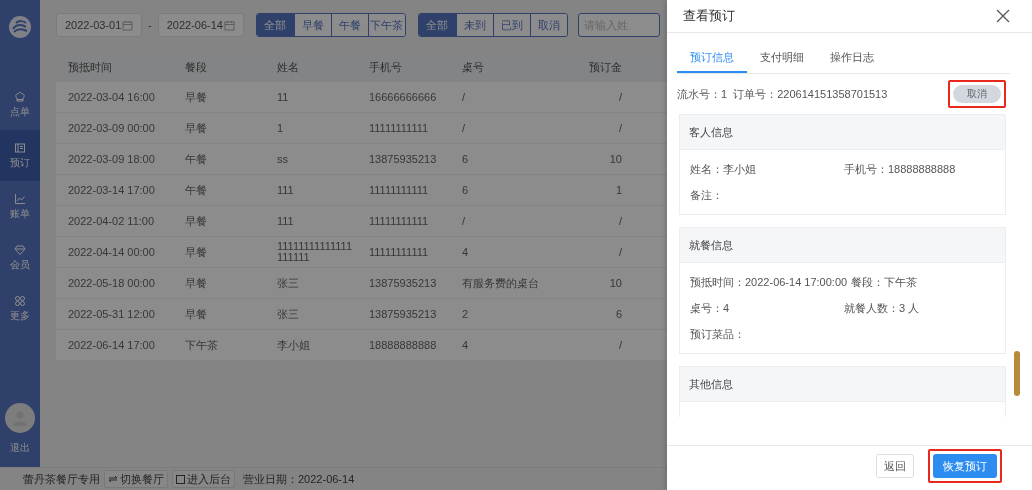 The height and width of the screenshot is (490, 1032). What do you see at coordinates (20, 448) in the screenshot?
I see `logout-link: 退出` at bounding box center [20, 448].